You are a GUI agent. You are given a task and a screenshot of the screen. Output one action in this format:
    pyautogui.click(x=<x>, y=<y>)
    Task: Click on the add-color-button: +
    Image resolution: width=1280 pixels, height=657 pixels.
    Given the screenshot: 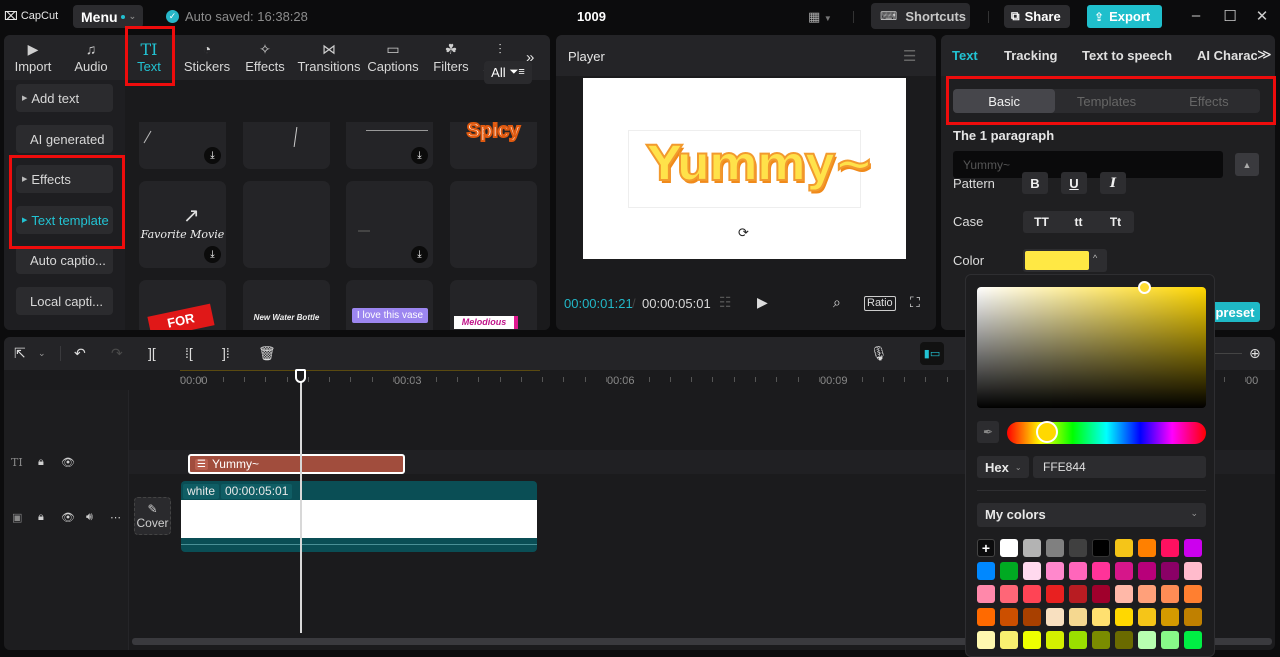 What is the action you would take?
    pyautogui.click(x=986, y=548)
    